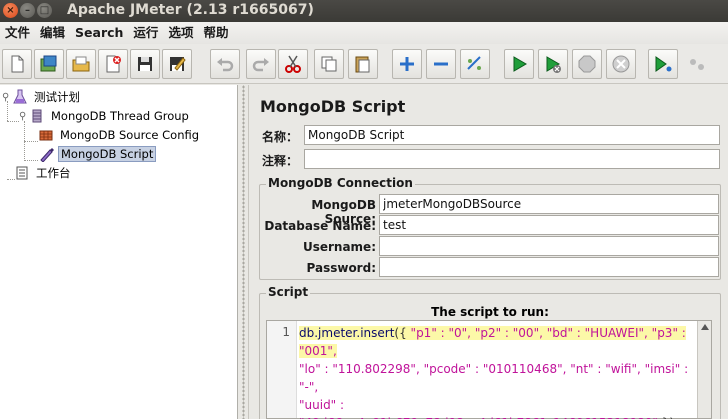 The image size is (728, 419). Describe the element at coordinates (10, 10) in the screenshot. I see `window-close-button: ×` at that location.